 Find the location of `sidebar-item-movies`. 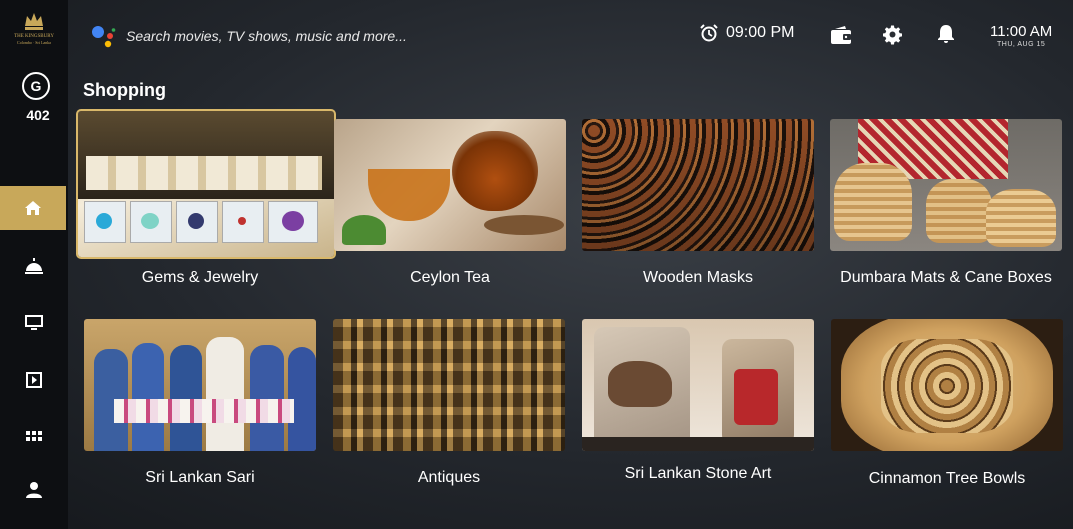

sidebar-item-movies is located at coordinates (34, 380).